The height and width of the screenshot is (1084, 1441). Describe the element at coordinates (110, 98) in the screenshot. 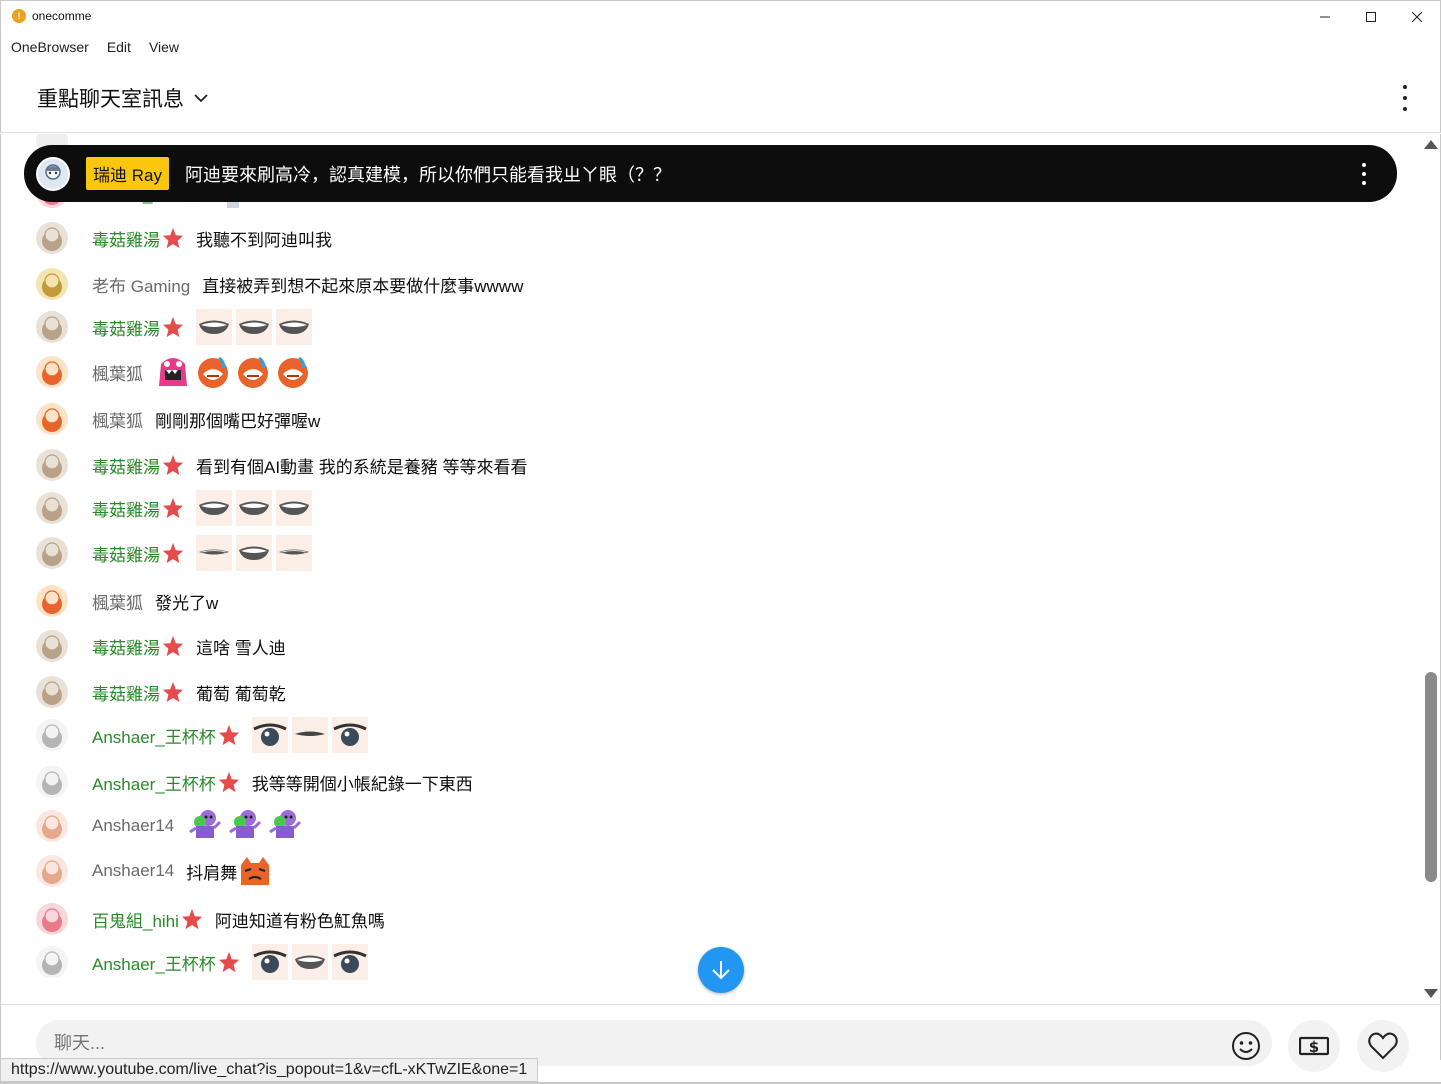

I see `chat-mode-title: 重點聊天室訊息` at that location.